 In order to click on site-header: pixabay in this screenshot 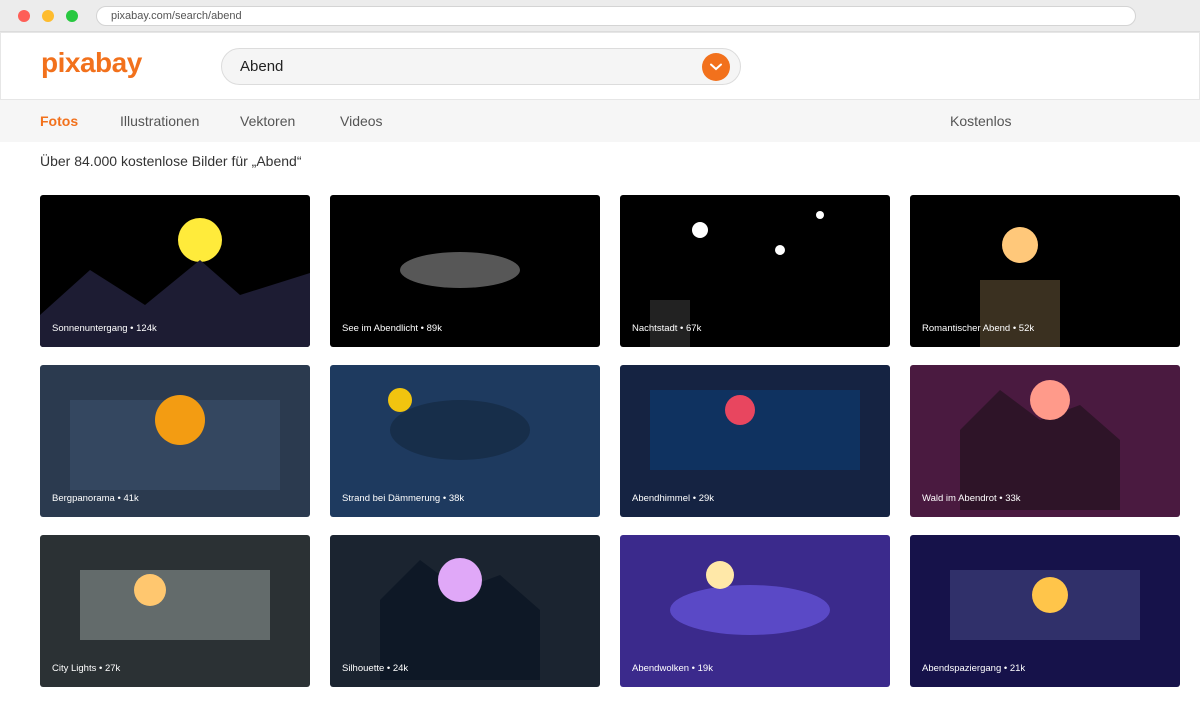, I will do `click(600, 66)`.